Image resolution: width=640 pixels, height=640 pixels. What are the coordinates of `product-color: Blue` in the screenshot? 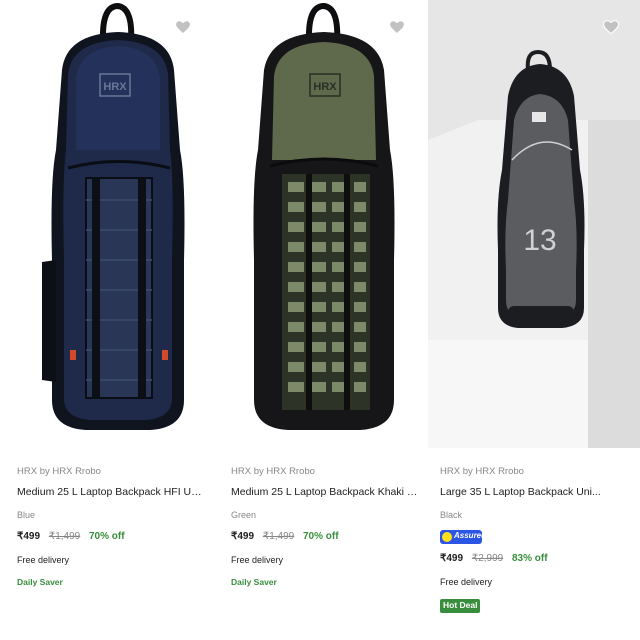 It's located at (26, 515).